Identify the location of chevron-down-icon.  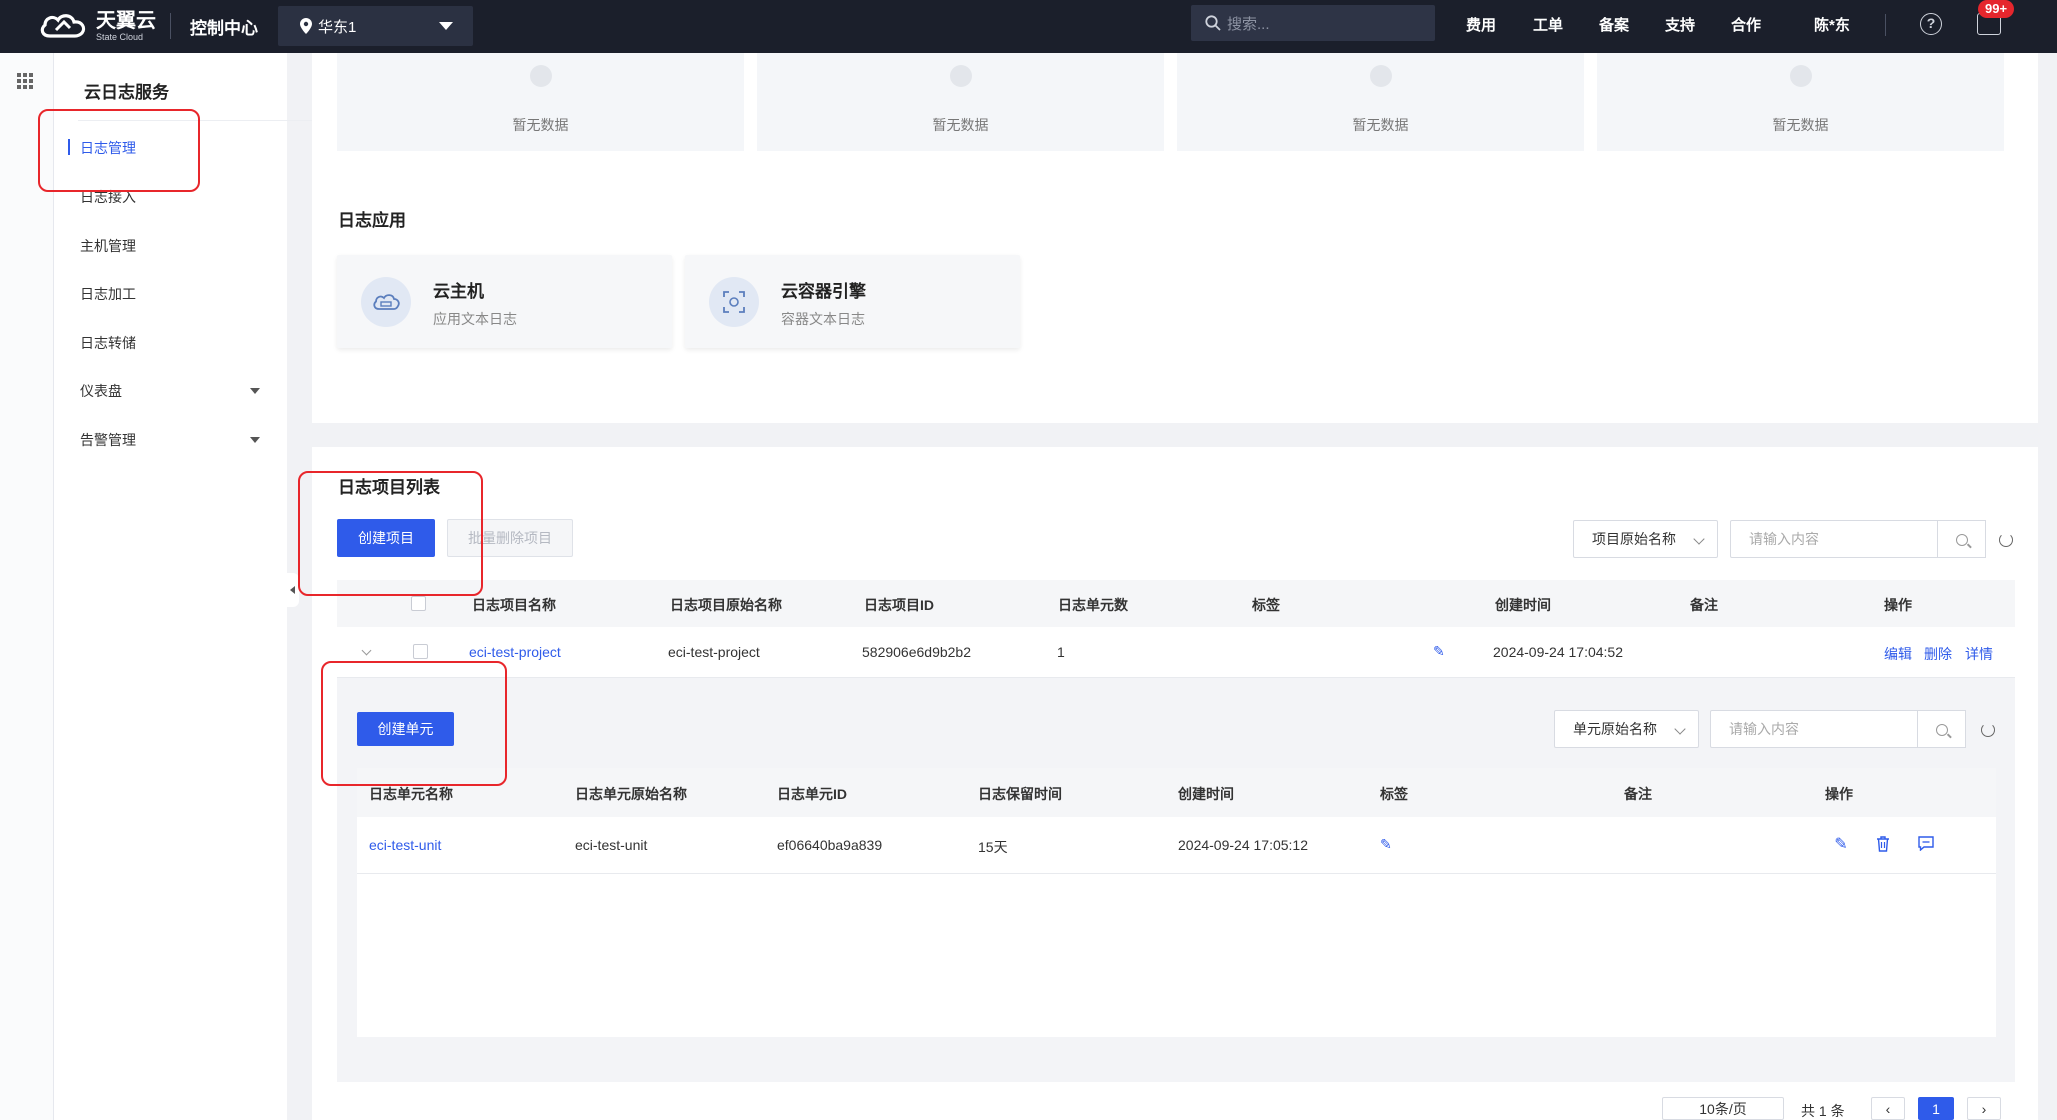
(1699, 539).